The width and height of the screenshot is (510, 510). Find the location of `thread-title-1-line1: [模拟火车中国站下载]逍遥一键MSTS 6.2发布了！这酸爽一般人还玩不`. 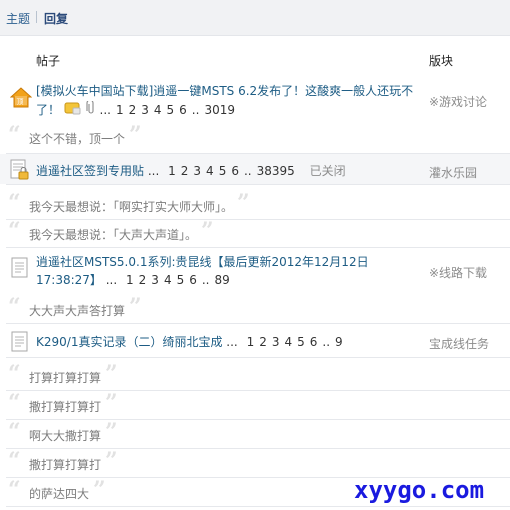

thread-title-1-line1: [模拟火车中国站下载]逍遥一键MSTS 6.2发布了！这酸爽一般人还玩不 is located at coordinates (230, 91).